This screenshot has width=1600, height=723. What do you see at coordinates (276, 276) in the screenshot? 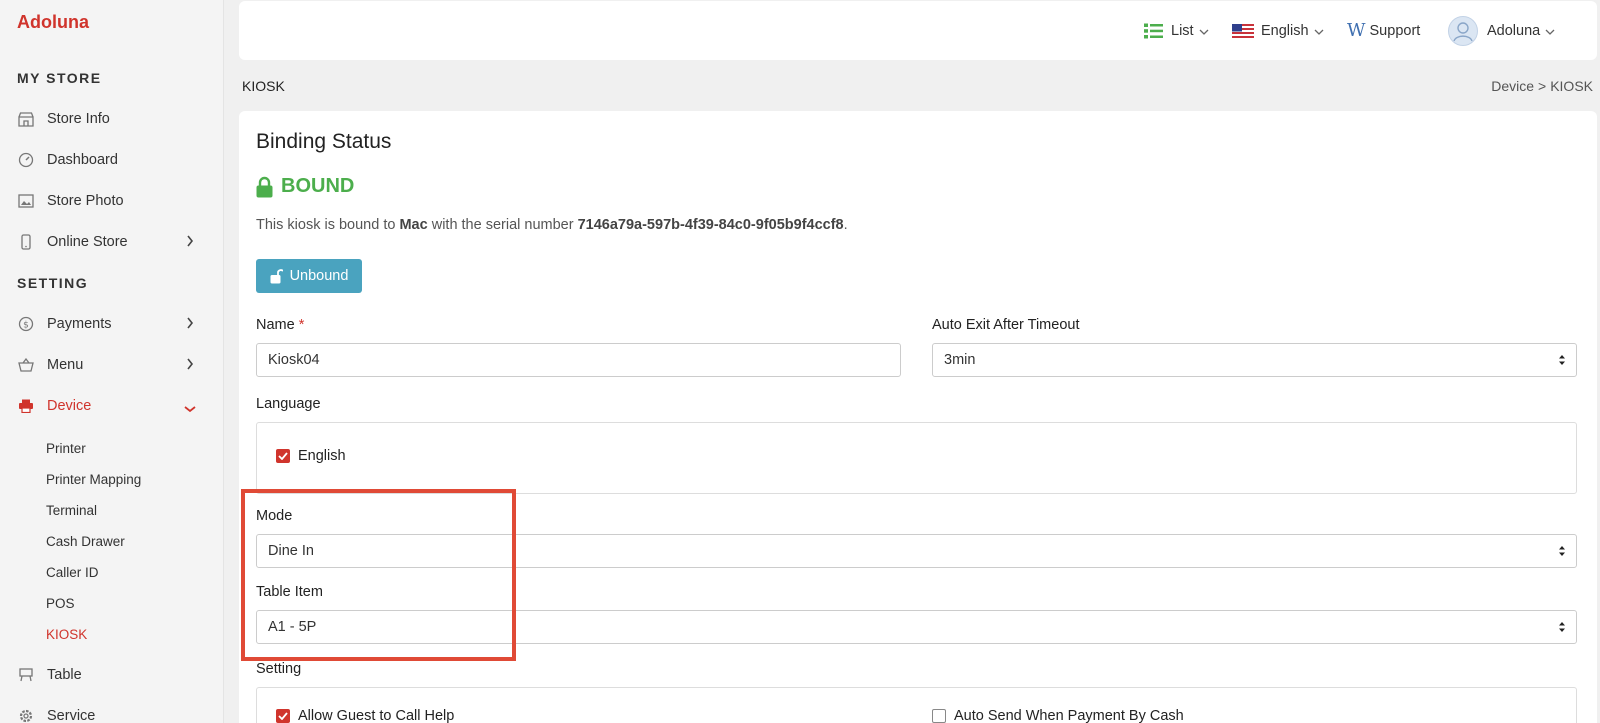
I see `unlock-icon` at bounding box center [276, 276].